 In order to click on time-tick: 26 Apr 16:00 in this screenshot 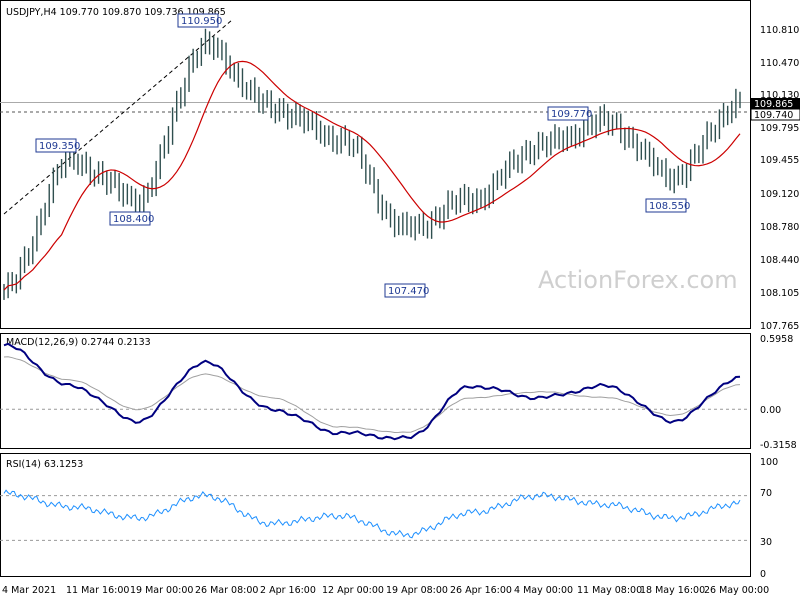, I will do `click(481, 590)`.